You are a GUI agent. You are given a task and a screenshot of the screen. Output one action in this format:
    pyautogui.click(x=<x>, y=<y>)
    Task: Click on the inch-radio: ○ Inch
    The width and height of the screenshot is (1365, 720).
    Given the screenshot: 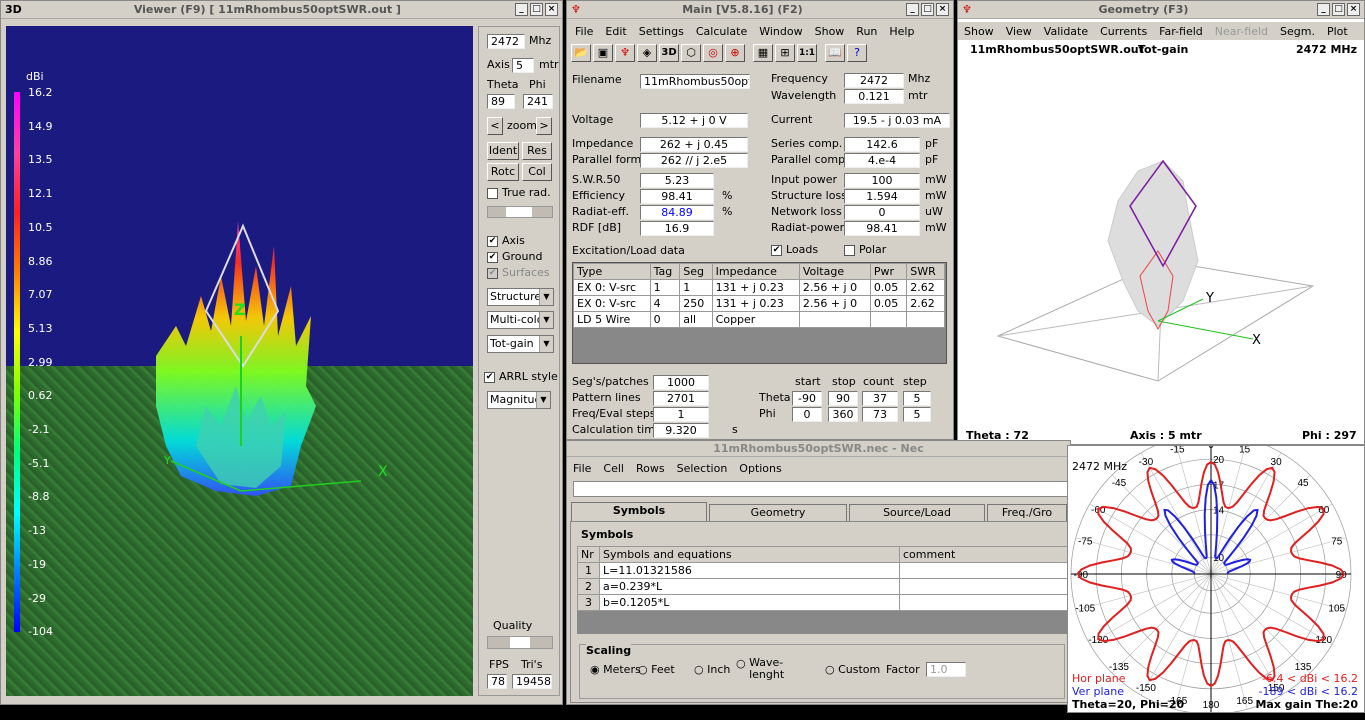 What is the action you would take?
    pyautogui.click(x=712, y=669)
    